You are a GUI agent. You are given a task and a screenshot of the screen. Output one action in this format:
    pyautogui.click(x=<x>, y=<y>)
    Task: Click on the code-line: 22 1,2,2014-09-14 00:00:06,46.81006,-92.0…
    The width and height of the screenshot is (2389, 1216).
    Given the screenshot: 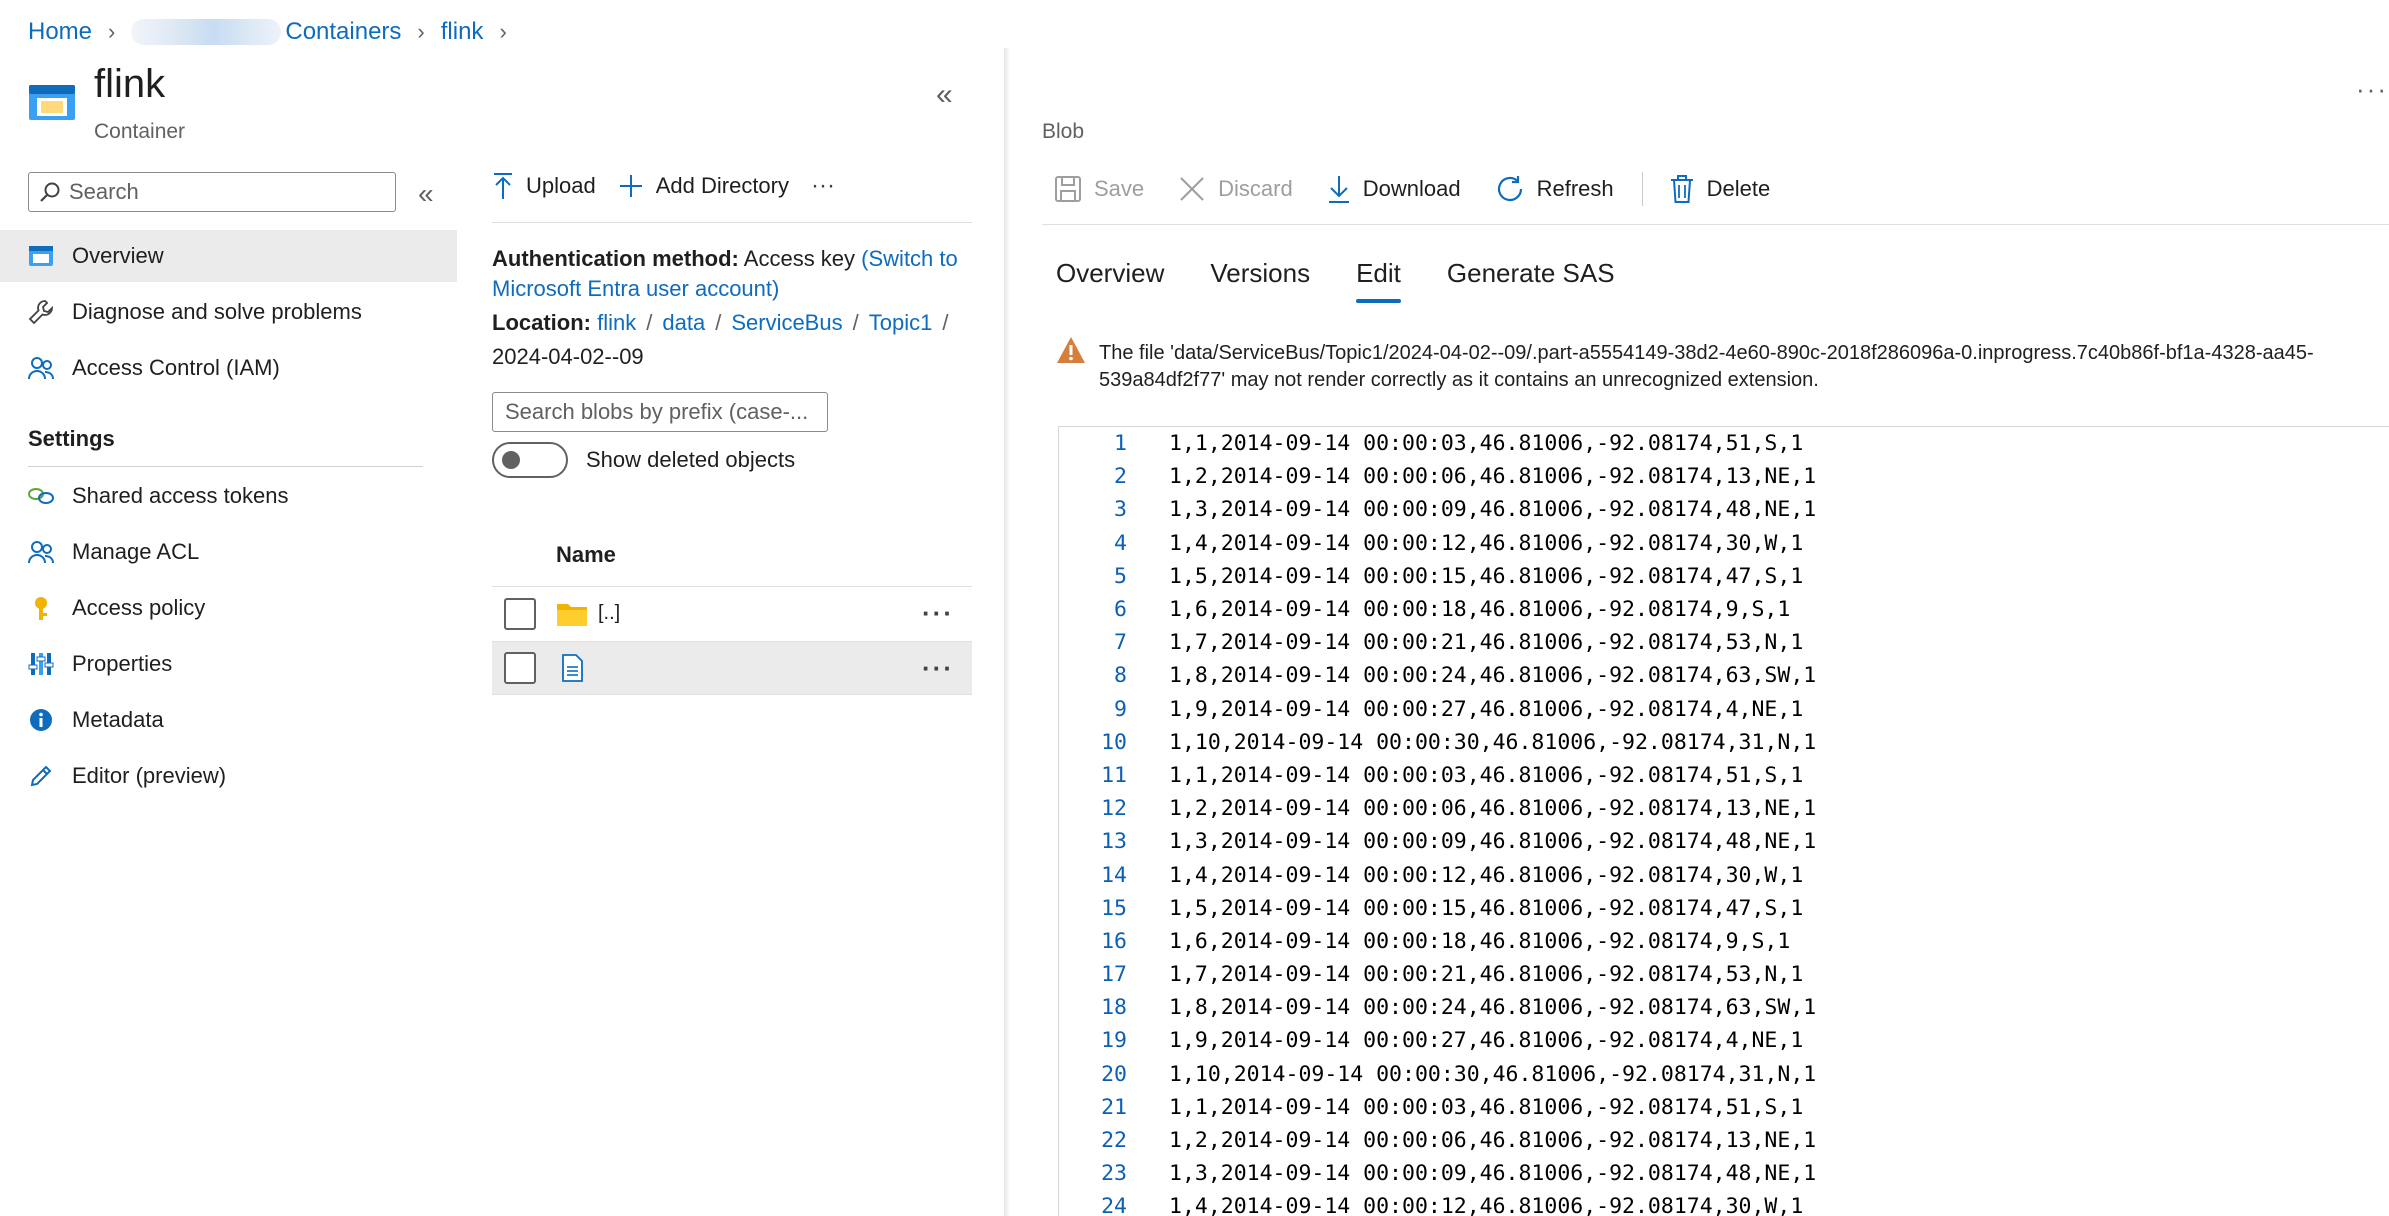 What is the action you would take?
    pyautogui.click(x=1724, y=1140)
    